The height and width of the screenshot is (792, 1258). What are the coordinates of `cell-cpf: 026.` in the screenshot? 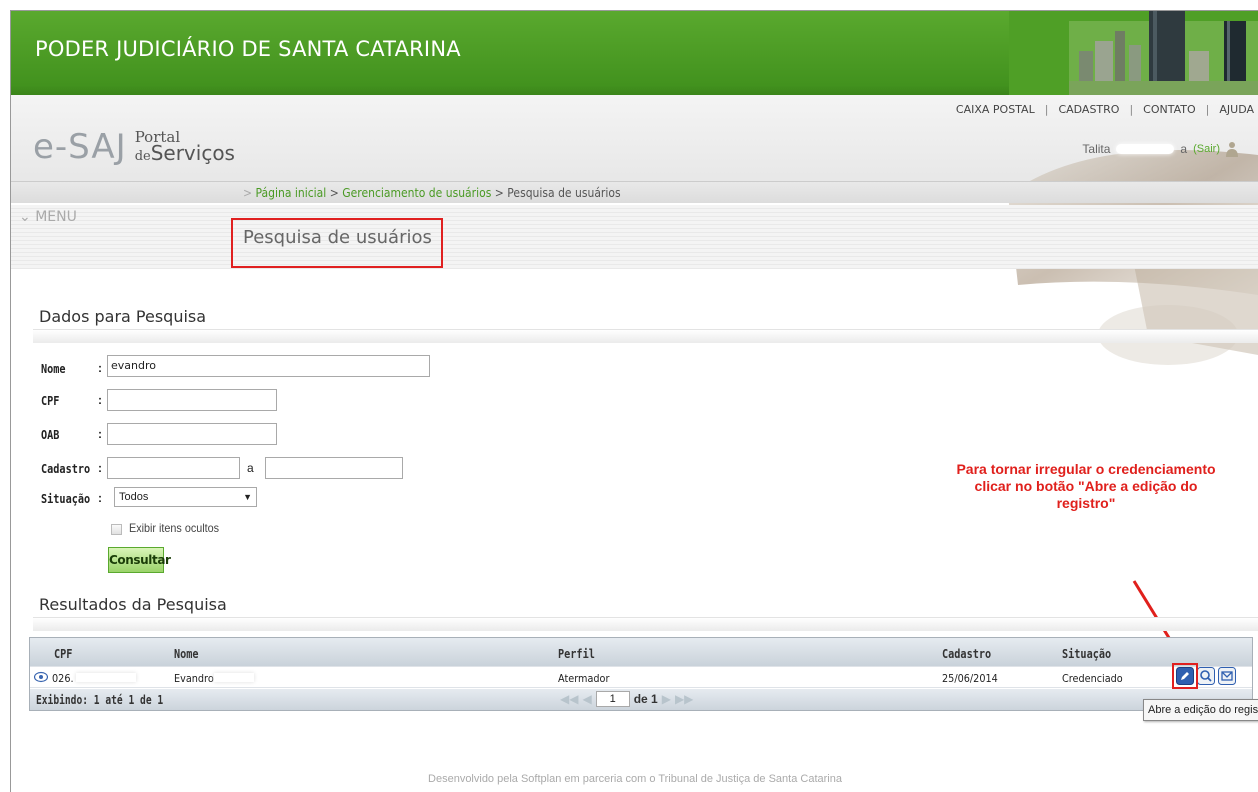 It's located at (63, 678).